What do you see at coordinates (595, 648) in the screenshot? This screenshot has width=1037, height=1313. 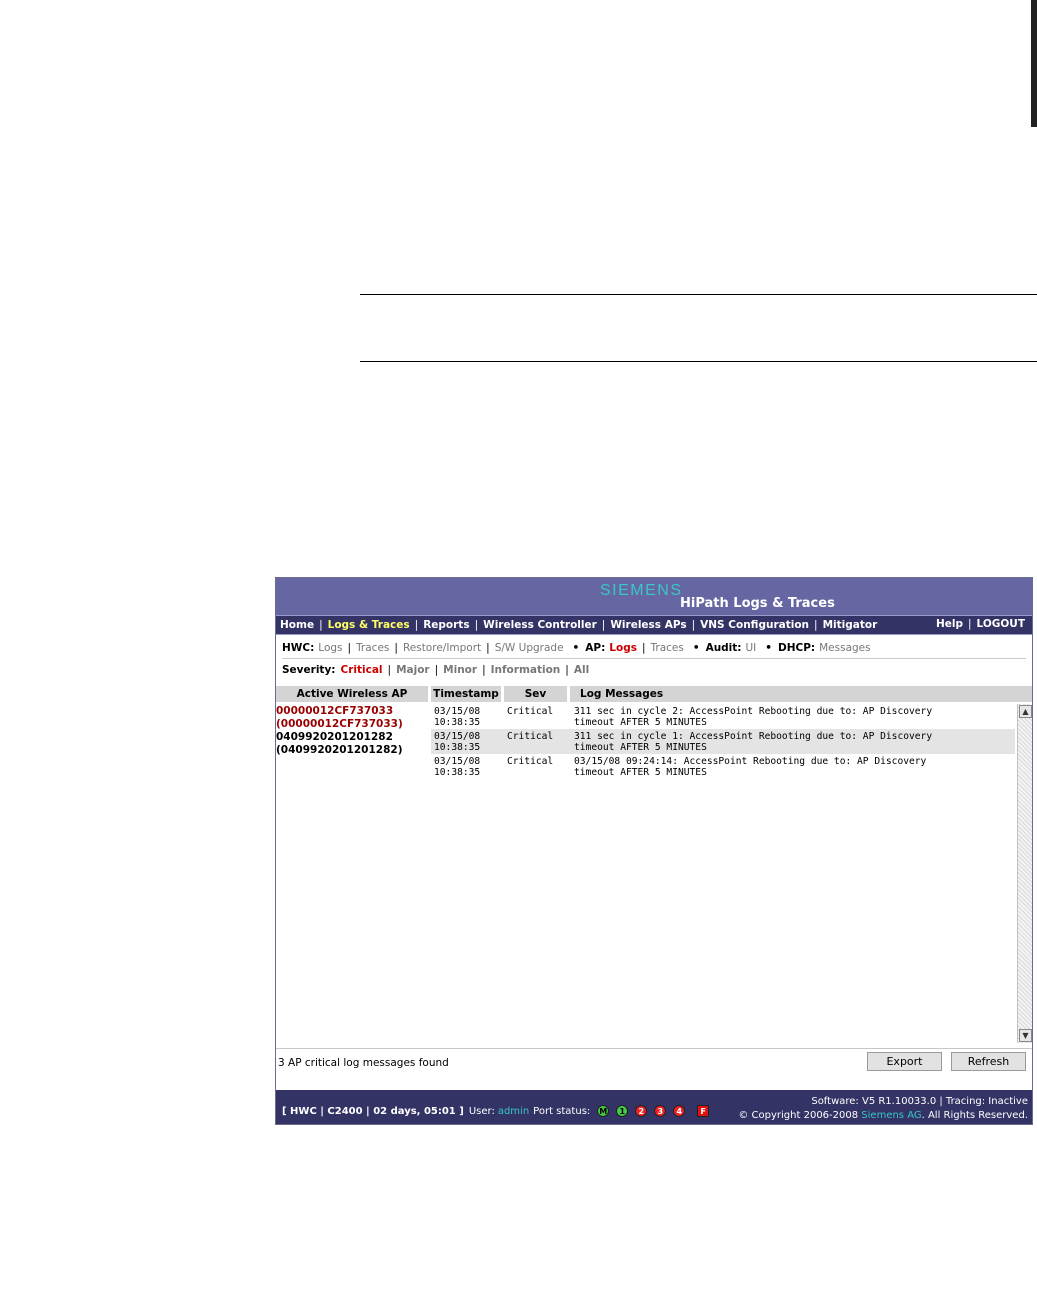 I see `ap-label: AP:` at bounding box center [595, 648].